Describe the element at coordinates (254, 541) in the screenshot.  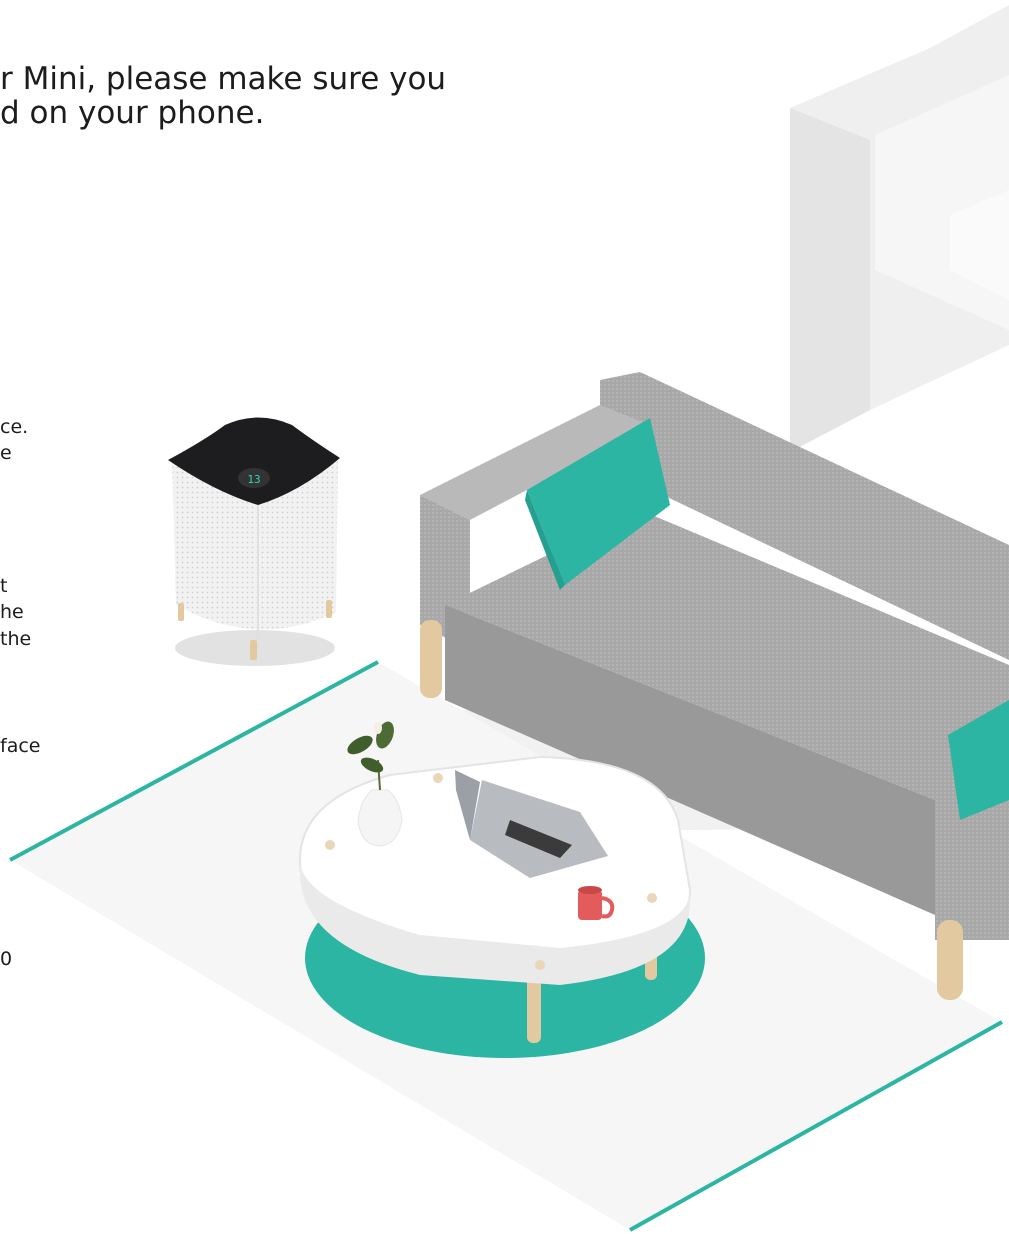
I see `air-purifier: 13` at that location.